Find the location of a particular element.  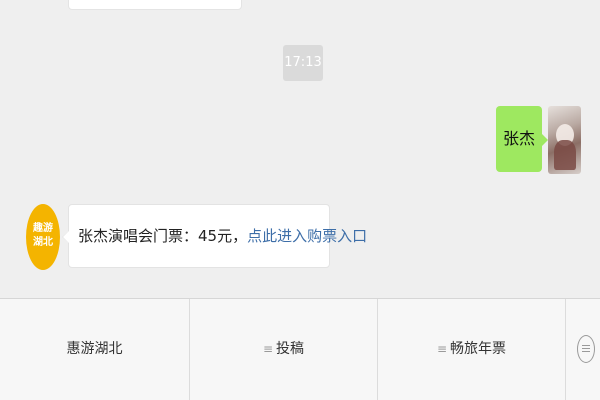

official-account-avatar: 趣游 湖北 is located at coordinates (43, 237).